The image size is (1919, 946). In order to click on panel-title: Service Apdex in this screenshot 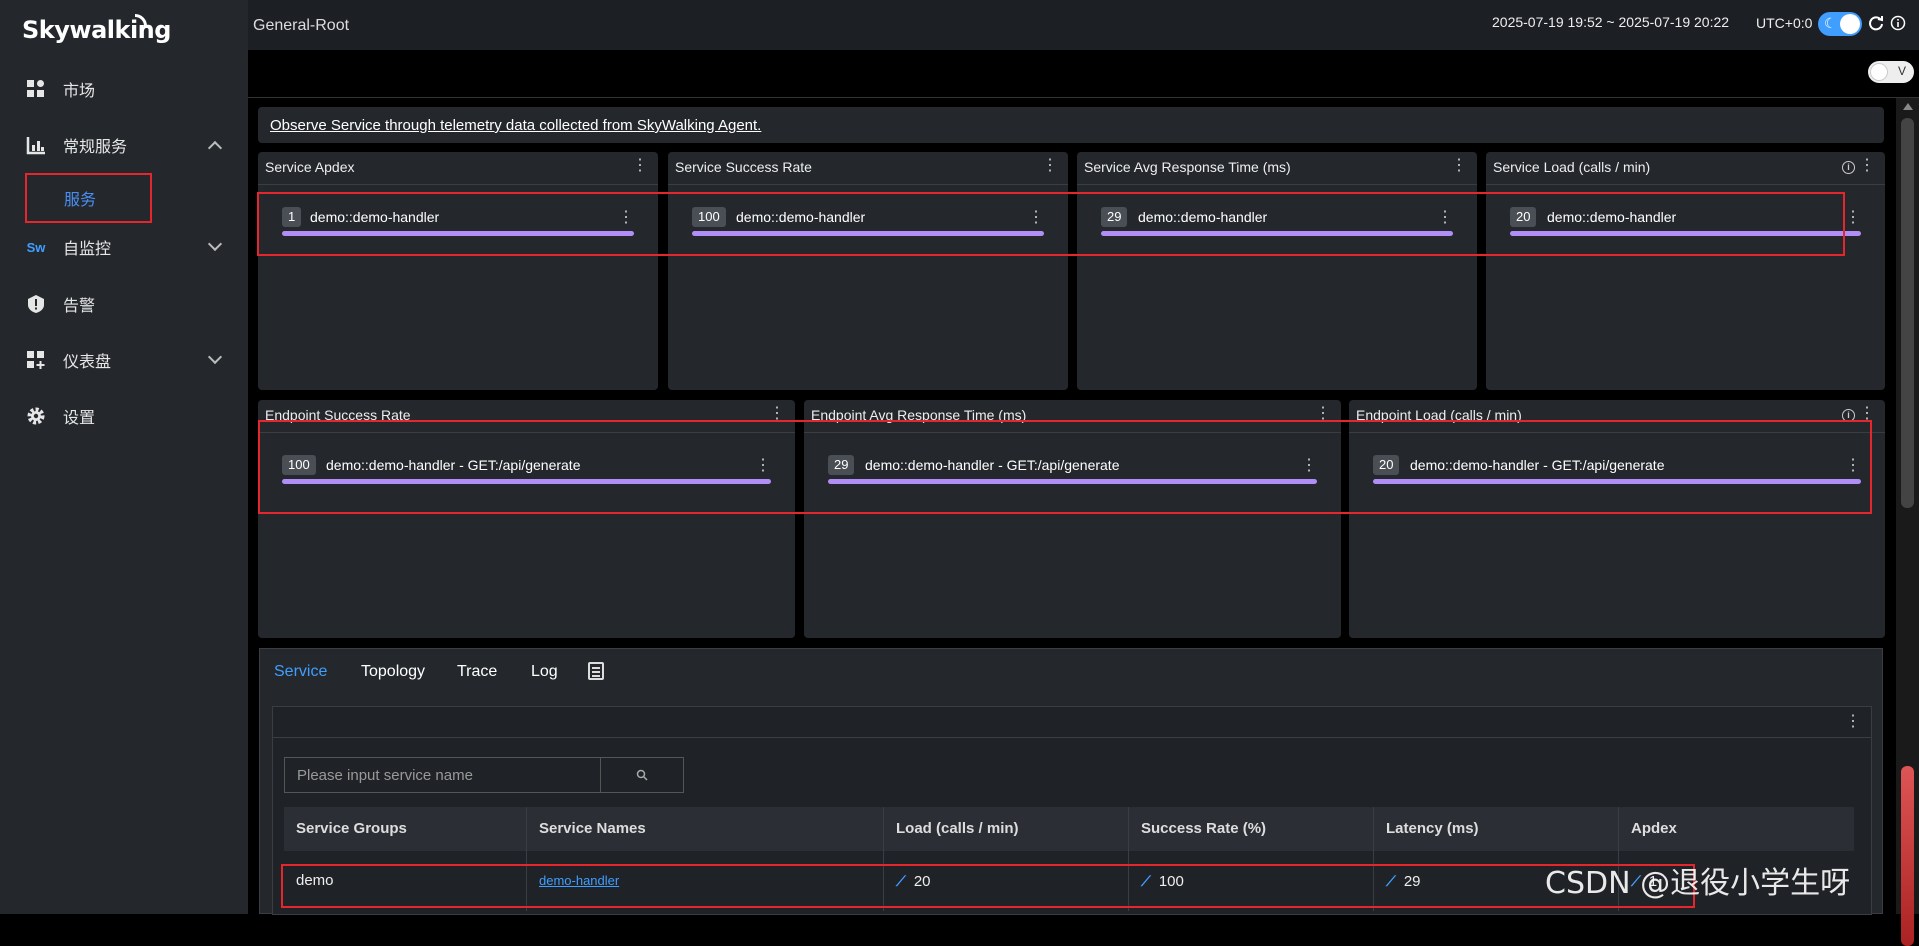, I will do `click(310, 167)`.